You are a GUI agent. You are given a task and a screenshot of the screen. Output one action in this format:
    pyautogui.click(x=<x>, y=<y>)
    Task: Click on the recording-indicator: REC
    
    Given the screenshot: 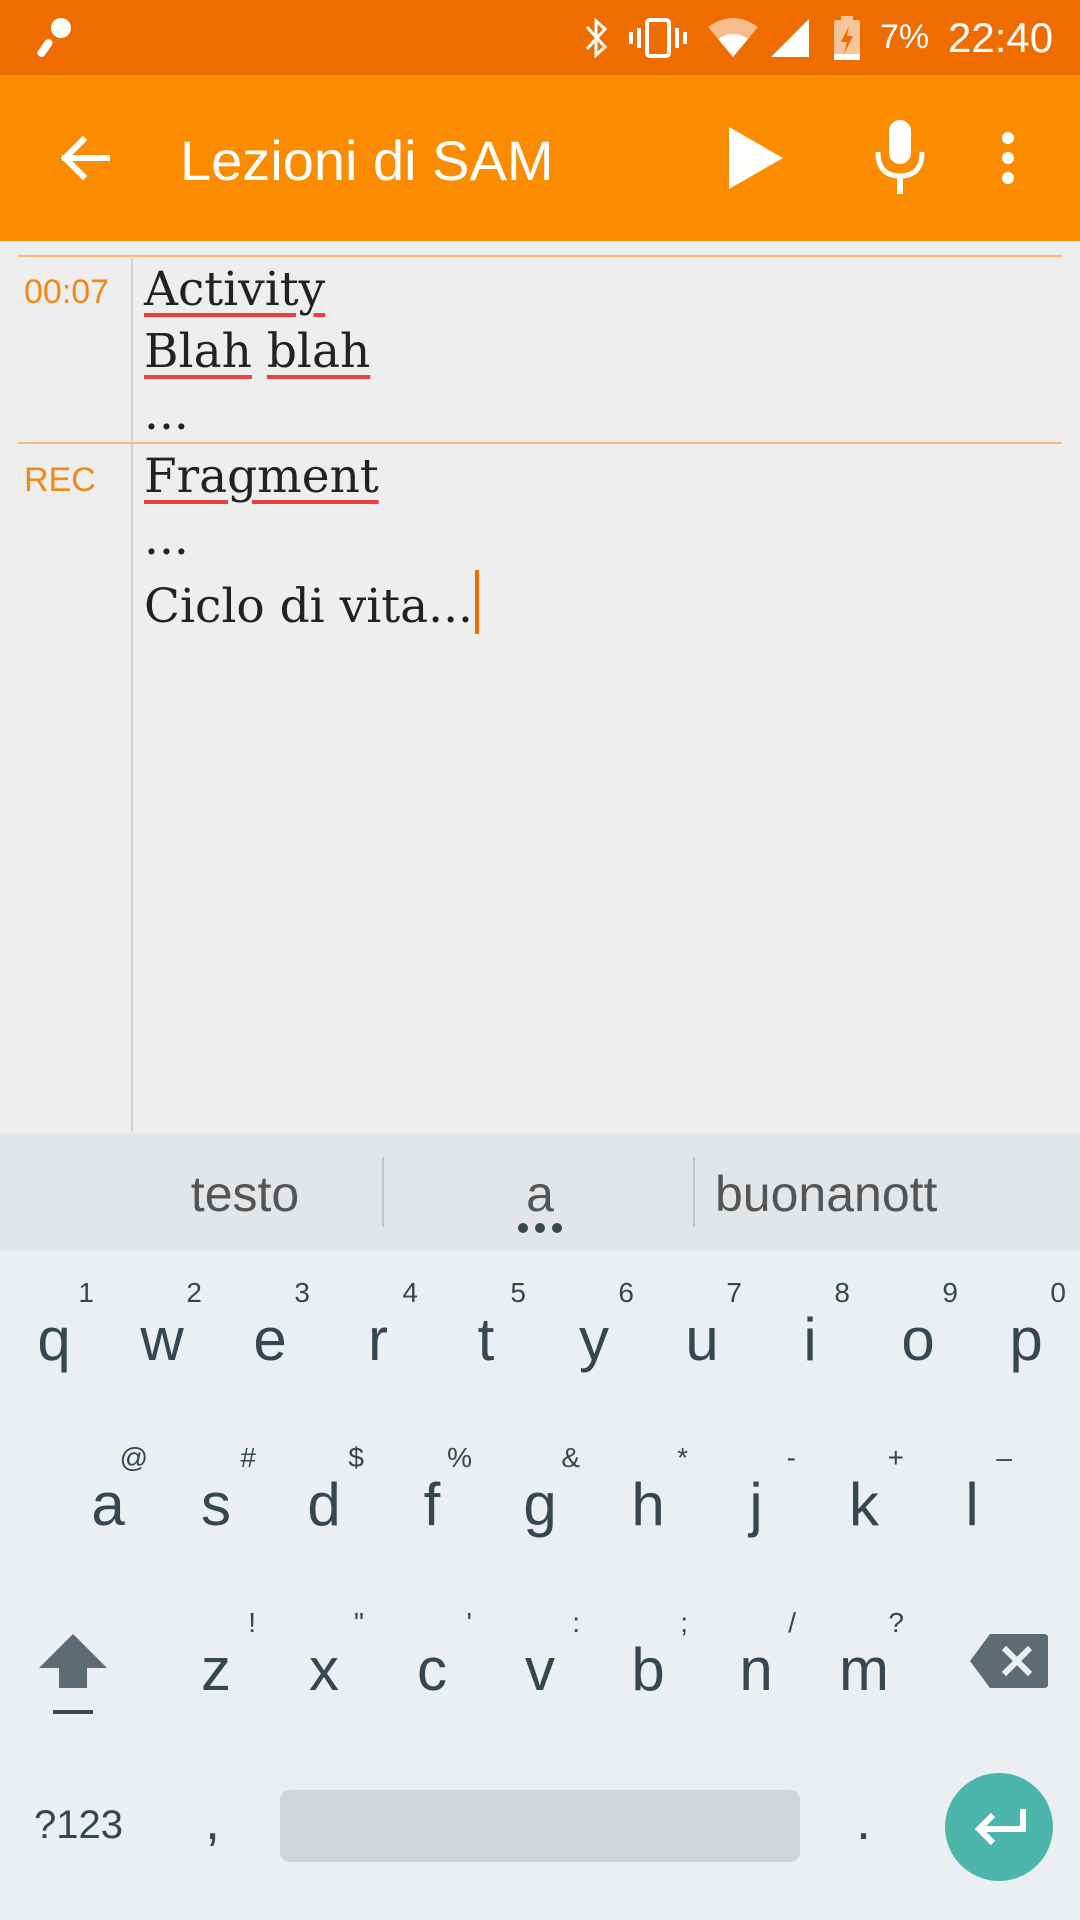 What is the action you would take?
    pyautogui.click(x=60, y=480)
    